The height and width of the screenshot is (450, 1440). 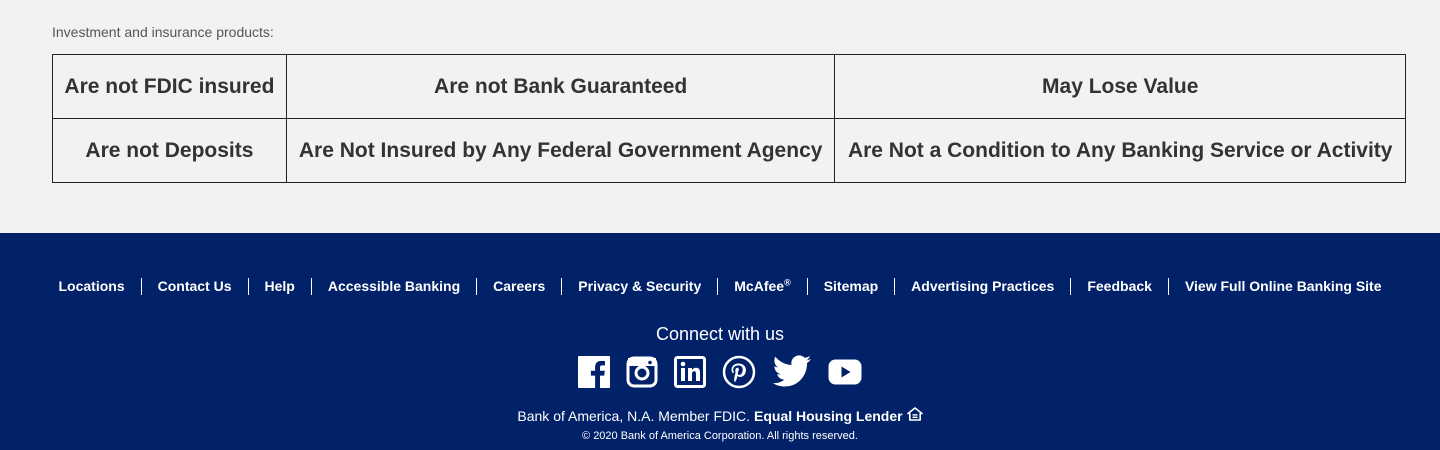 I want to click on registered-mark: ®, so click(x=787, y=282).